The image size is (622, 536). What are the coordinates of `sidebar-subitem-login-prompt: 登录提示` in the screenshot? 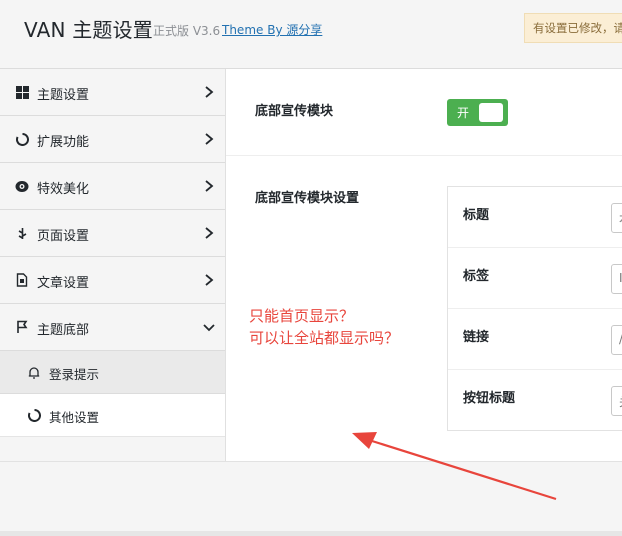 It's located at (112, 372).